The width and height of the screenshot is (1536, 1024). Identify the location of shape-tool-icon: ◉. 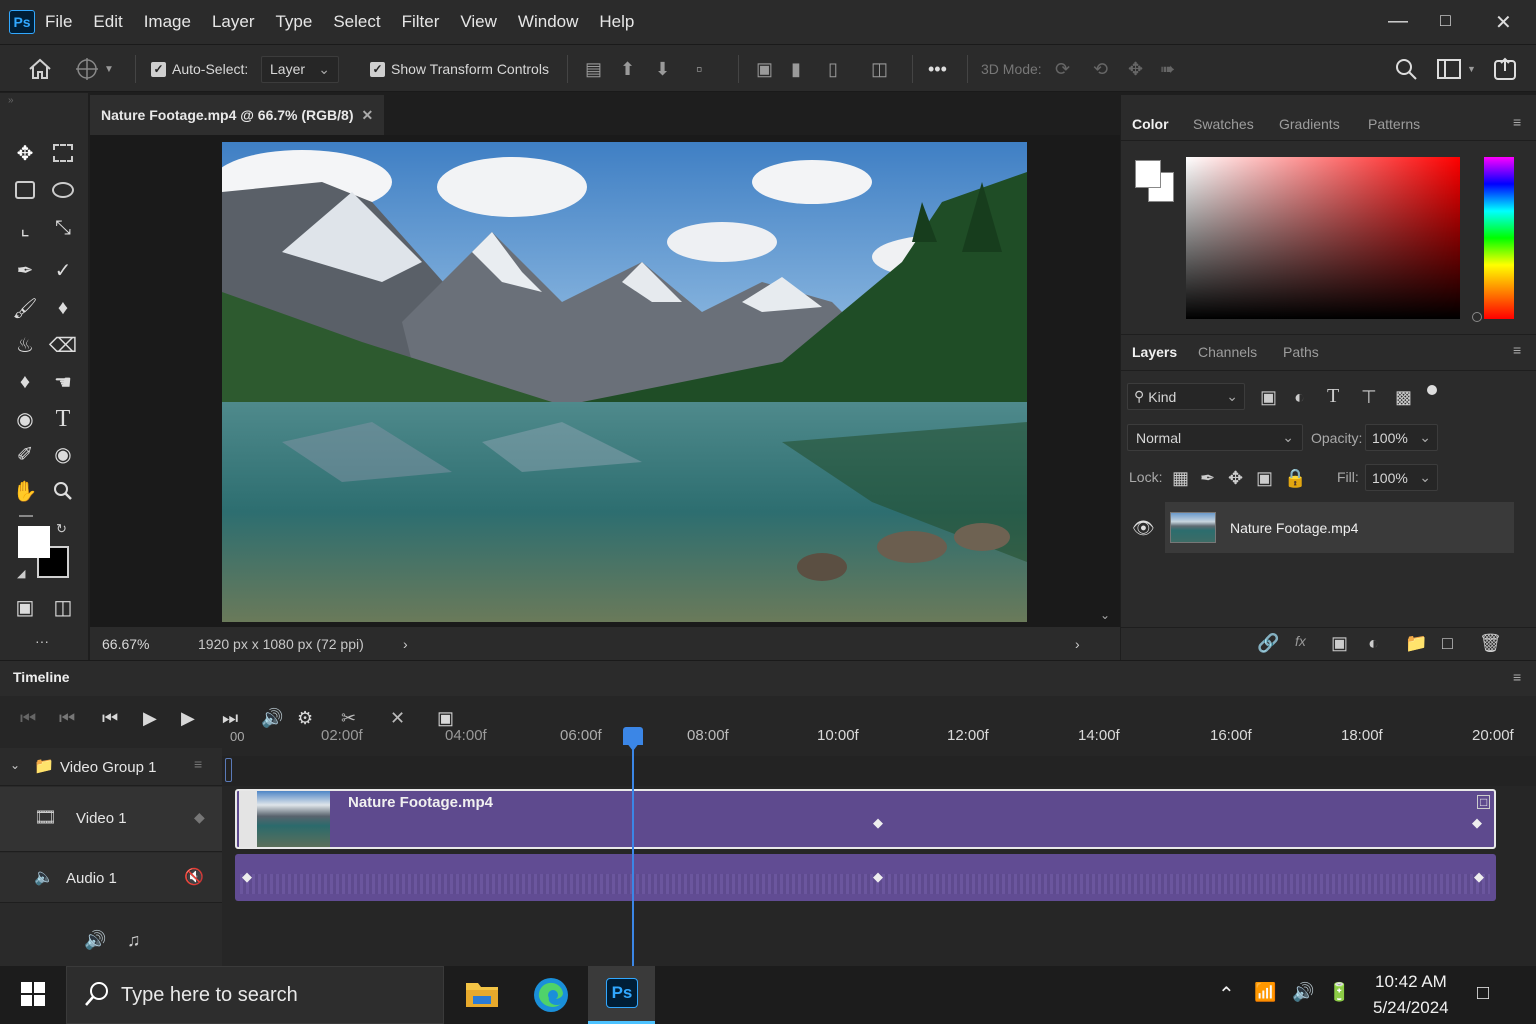
(63, 454).